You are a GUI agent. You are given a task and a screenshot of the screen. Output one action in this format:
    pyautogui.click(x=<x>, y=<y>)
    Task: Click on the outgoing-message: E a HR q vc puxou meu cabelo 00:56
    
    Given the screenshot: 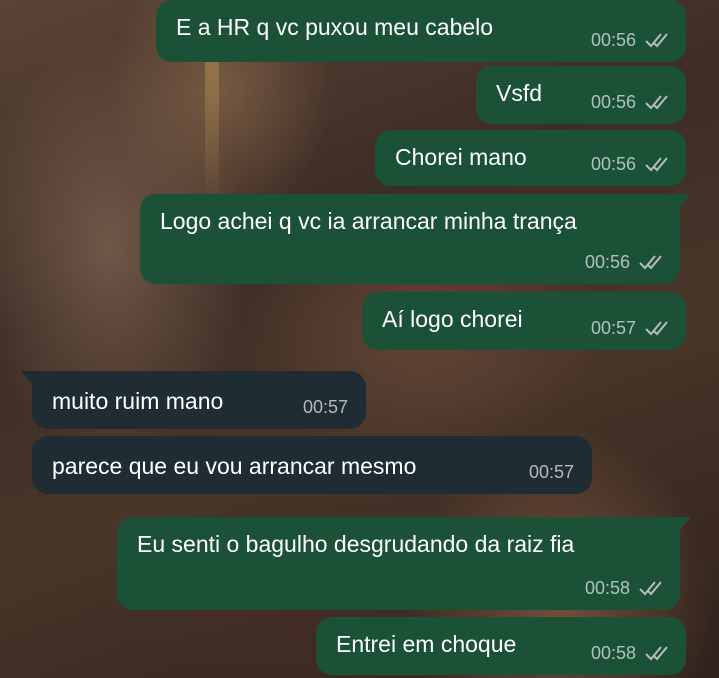 What is the action you would take?
    pyautogui.click(x=421, y=31)
    